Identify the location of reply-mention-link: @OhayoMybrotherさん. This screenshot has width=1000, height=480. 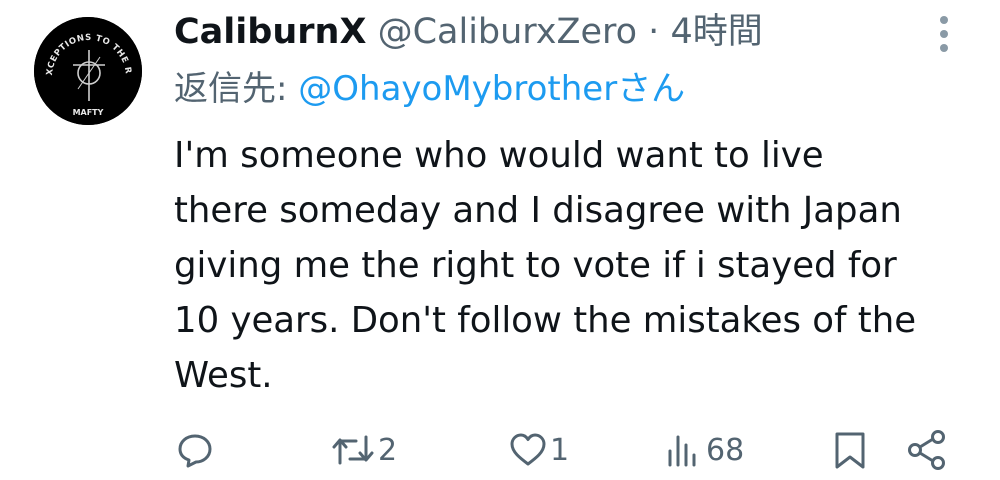
(491, 89).